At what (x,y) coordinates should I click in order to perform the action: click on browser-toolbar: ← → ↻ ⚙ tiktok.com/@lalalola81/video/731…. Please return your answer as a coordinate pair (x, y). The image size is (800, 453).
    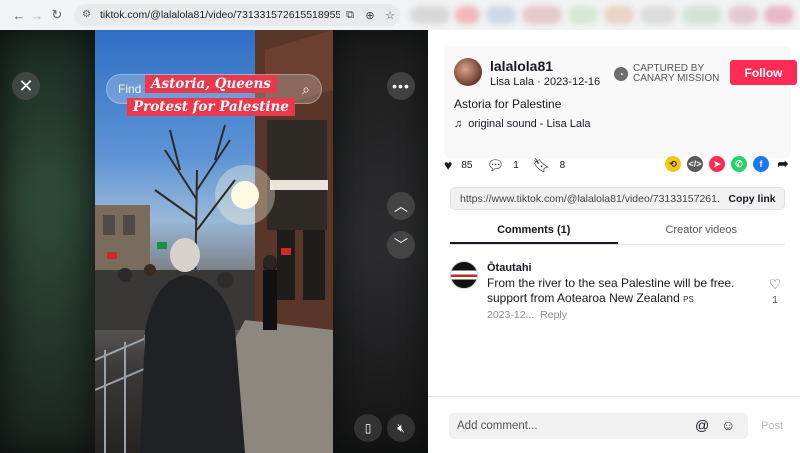
    Looking at the image, I should click on (400, 15).